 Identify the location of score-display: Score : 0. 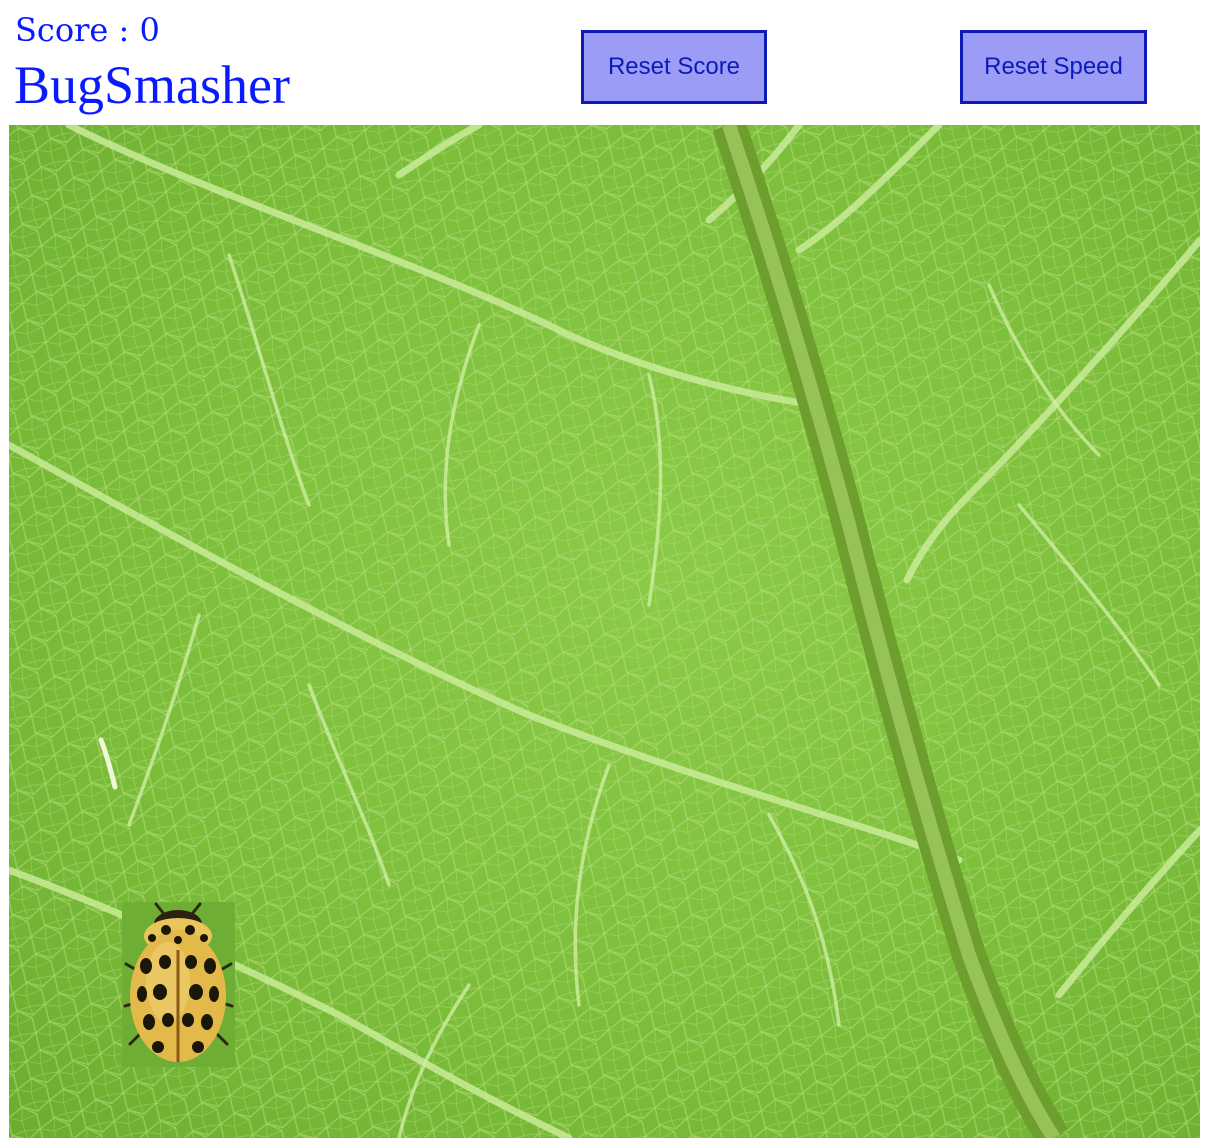
(87, 30).